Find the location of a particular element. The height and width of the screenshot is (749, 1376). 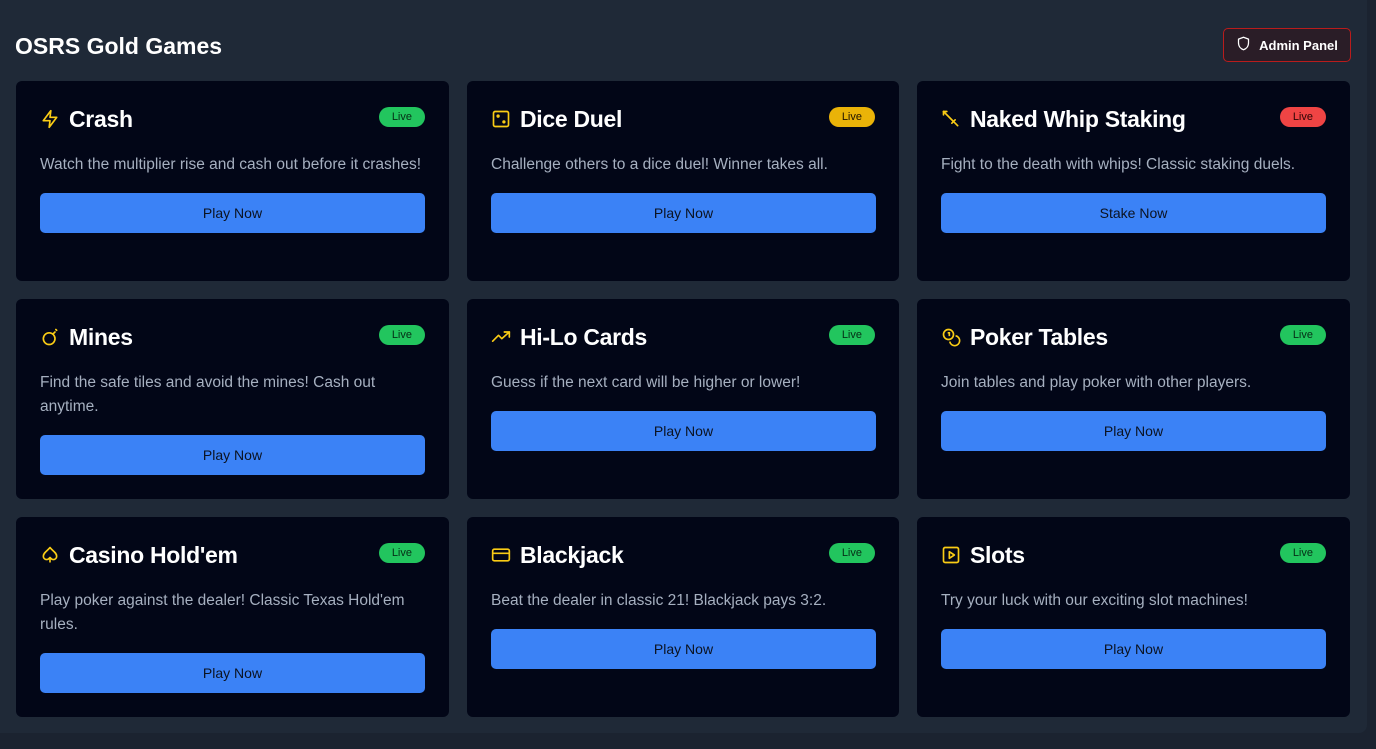

game-title: Hi-Lo Cards is located at coordinates (584, 336).